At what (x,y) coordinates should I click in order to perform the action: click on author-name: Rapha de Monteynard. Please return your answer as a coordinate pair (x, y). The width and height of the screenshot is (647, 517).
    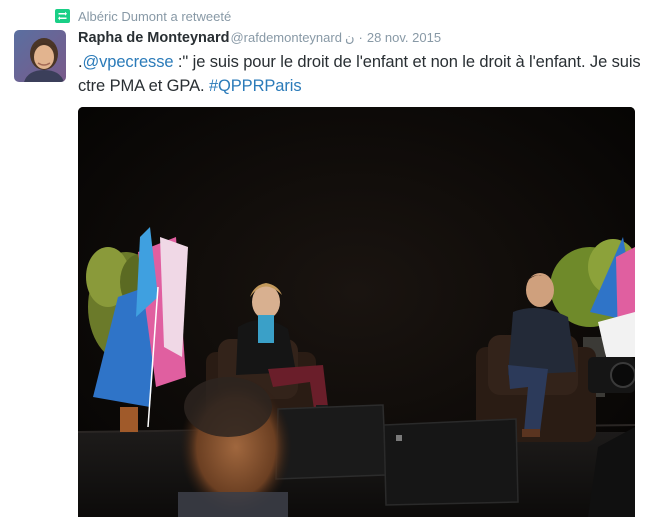
    Looking at the image, I should click on (153, 38).